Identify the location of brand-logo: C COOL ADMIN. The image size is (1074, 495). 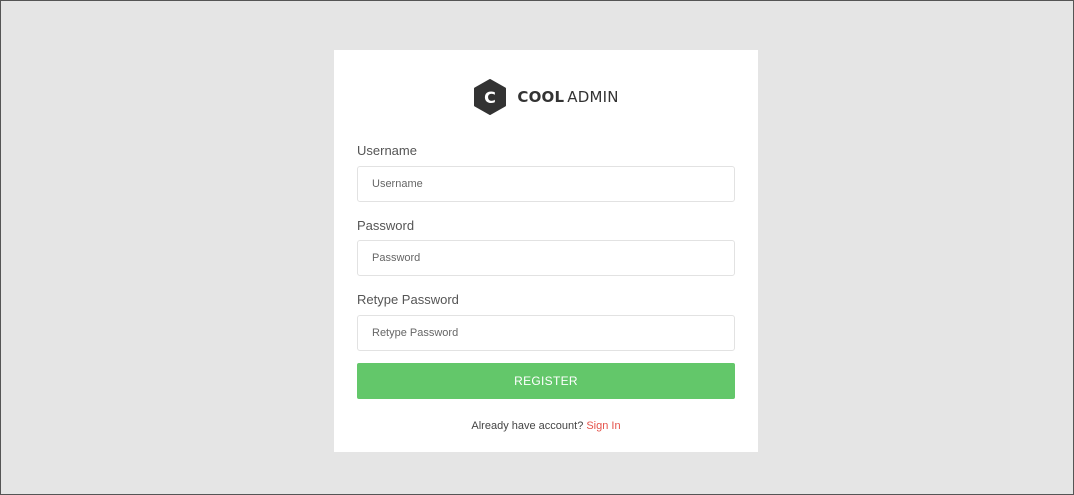
(546, 97).